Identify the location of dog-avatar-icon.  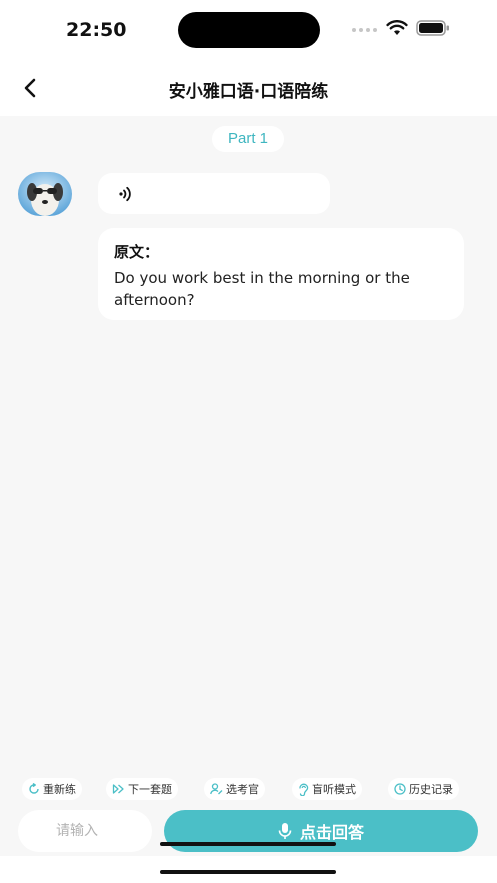
(45, 194).